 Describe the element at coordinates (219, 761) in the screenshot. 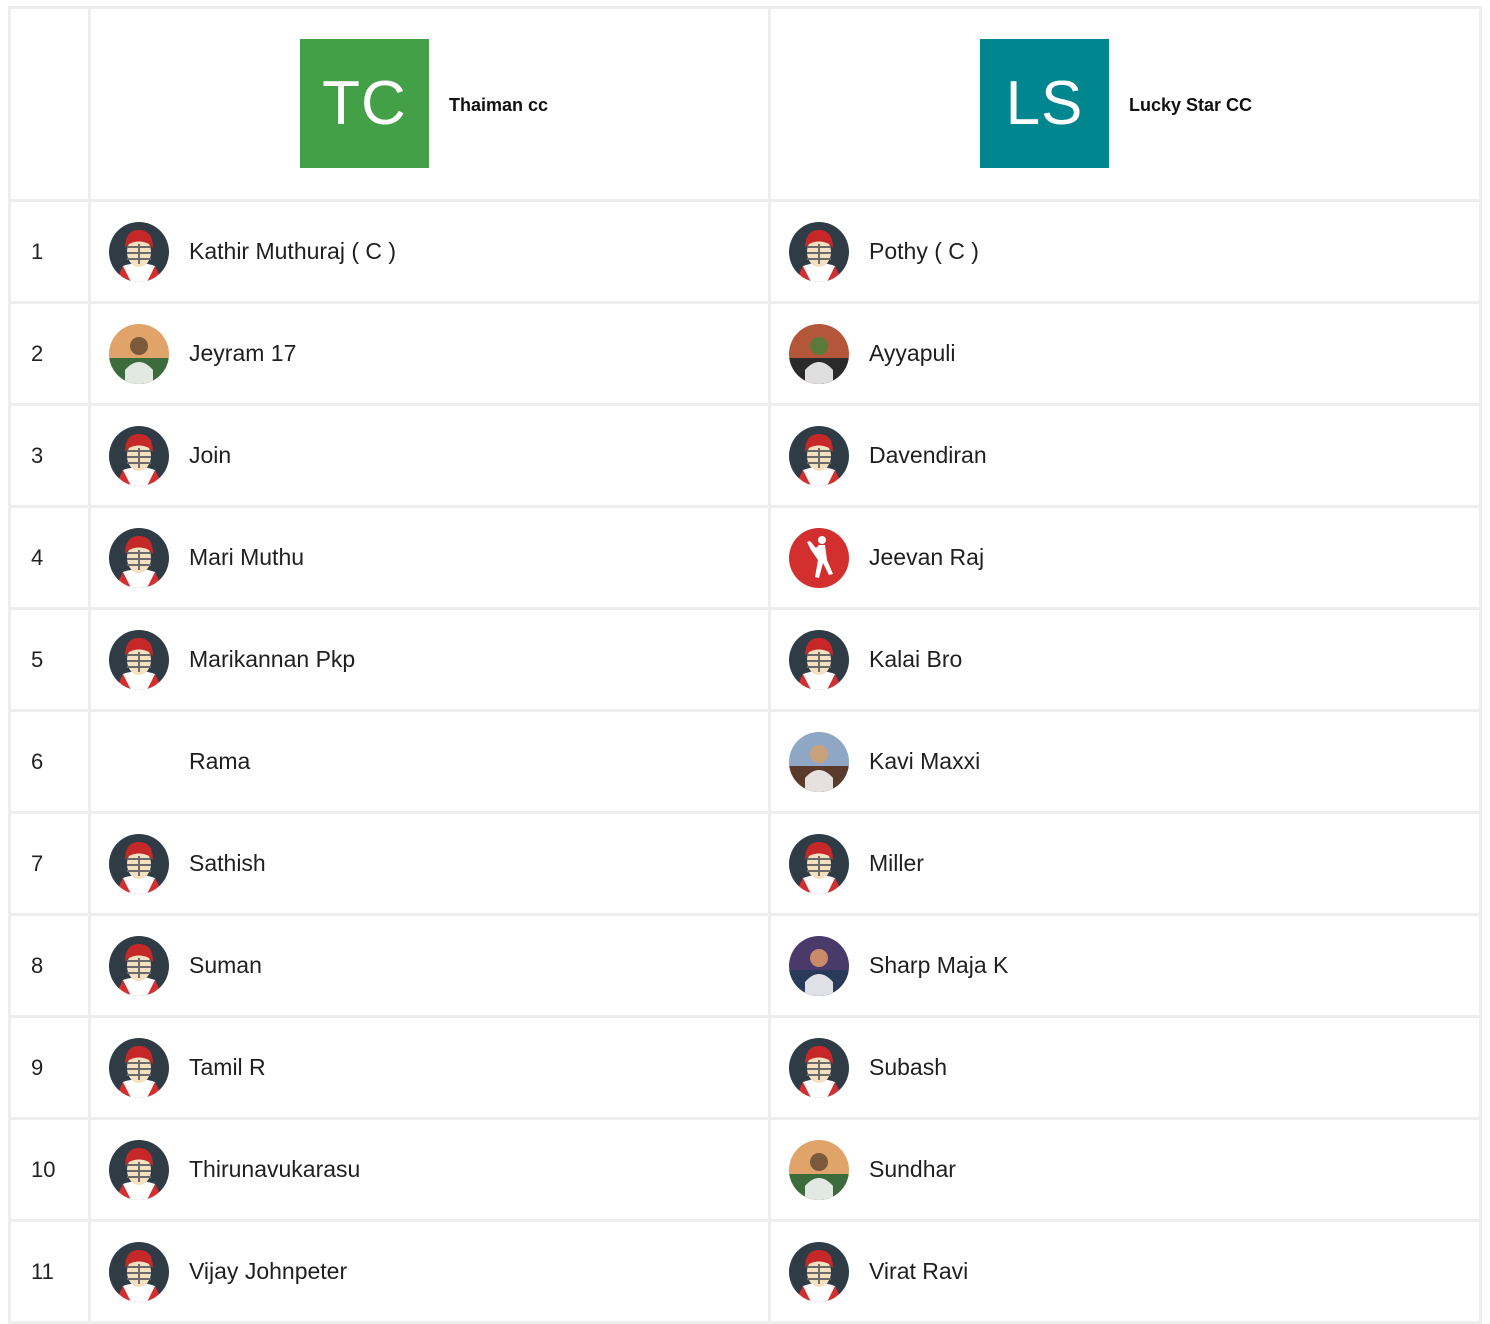

I see `player-name-left: Rama` at that location.